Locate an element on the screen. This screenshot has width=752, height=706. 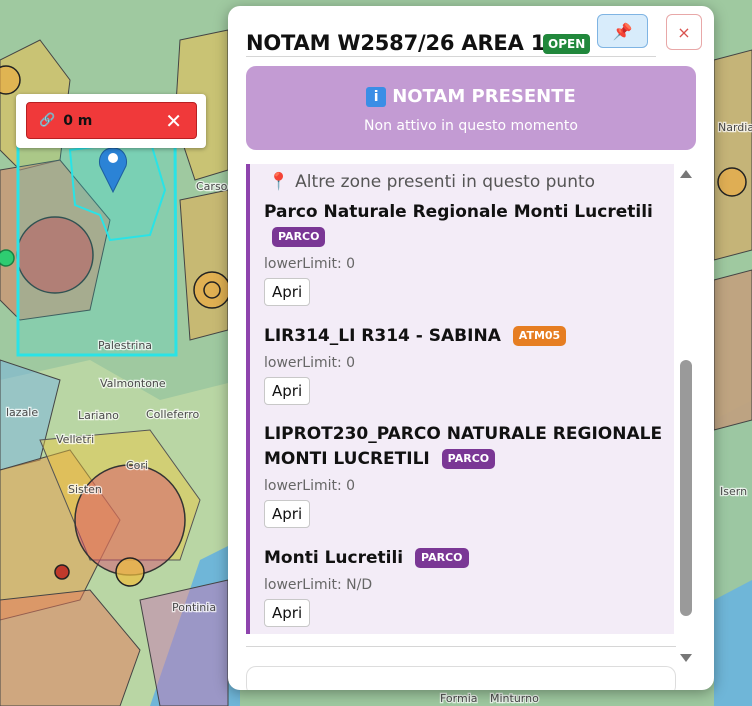
map-pin-icon: 📍 is located at coordinates (279, 182).